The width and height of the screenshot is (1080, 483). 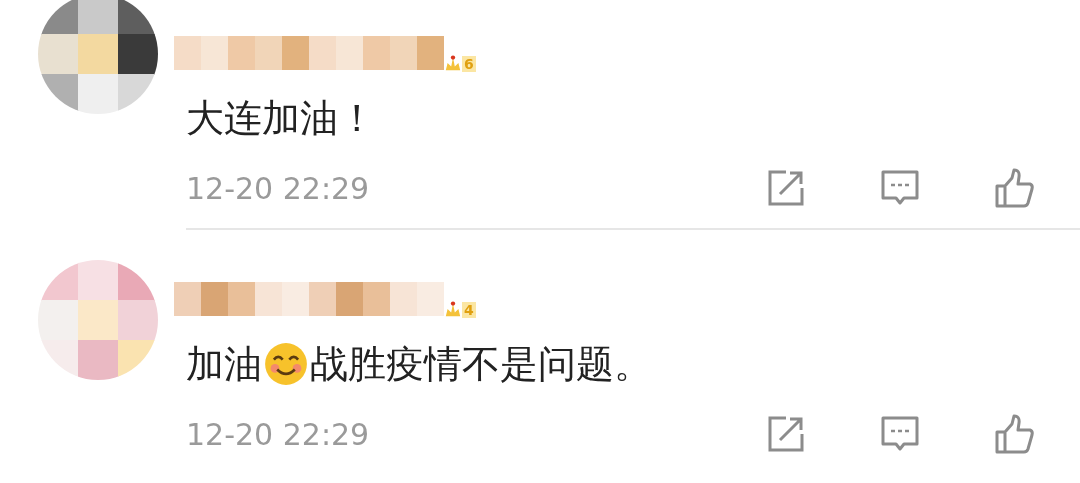 What do you see at coordinates (281, 118) in the screenshot?
I see `comment-text: 大连加油！` at bounding box center [281, 118].